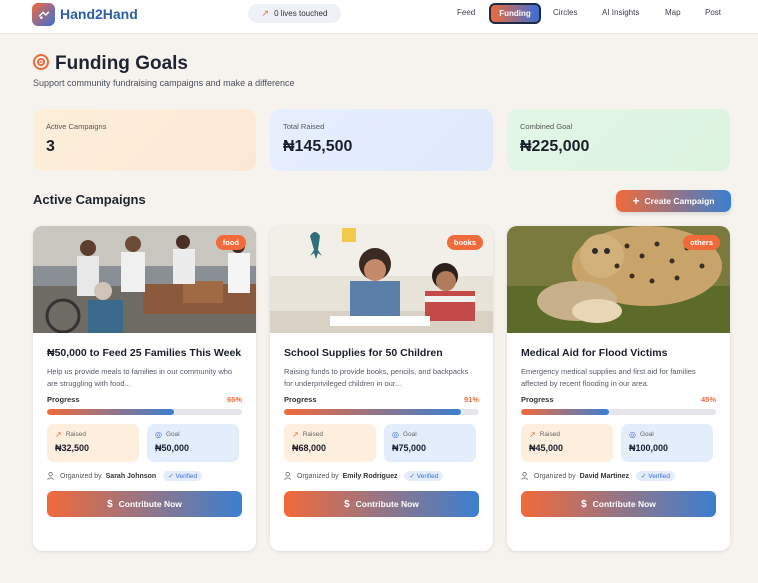 This screenshot has width=758, height=583. I want to click on campaign-title: School Supplies for 50 Children, so click(363, 353).